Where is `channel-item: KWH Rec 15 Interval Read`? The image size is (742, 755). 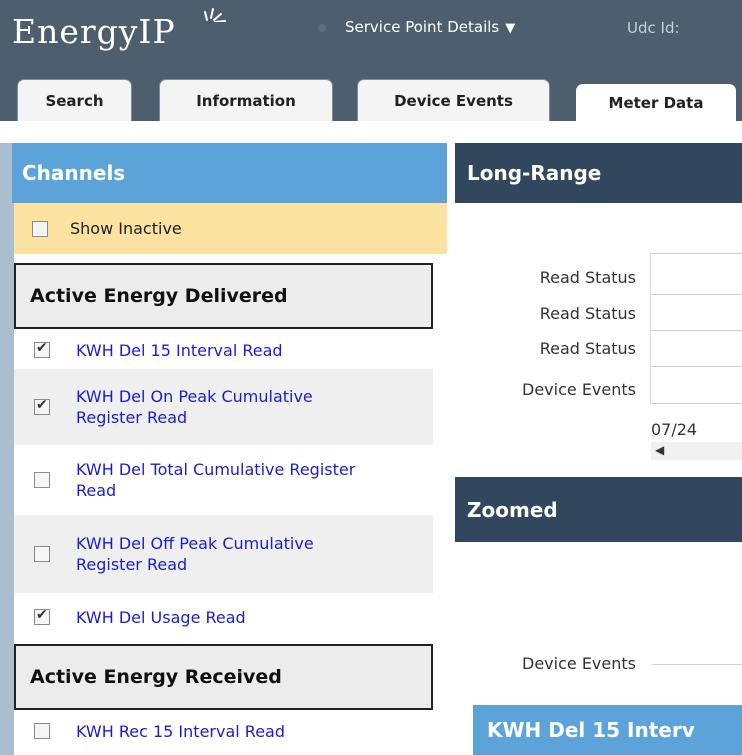 channel-item: KWH Rec 15 Interval Read is located at coordinates (223, 731).